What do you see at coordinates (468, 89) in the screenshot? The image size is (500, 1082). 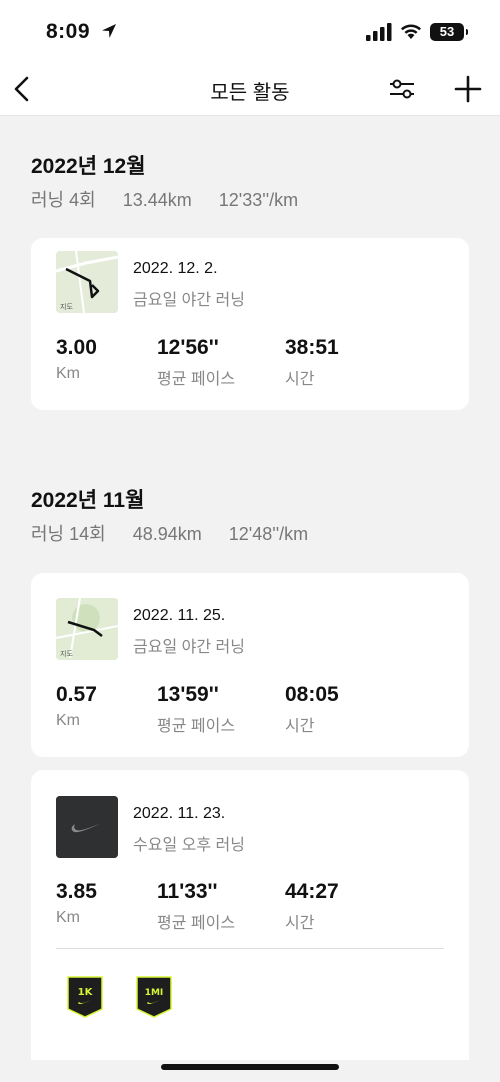 I see `add-plus-icon` at bounding box center [468, 89].